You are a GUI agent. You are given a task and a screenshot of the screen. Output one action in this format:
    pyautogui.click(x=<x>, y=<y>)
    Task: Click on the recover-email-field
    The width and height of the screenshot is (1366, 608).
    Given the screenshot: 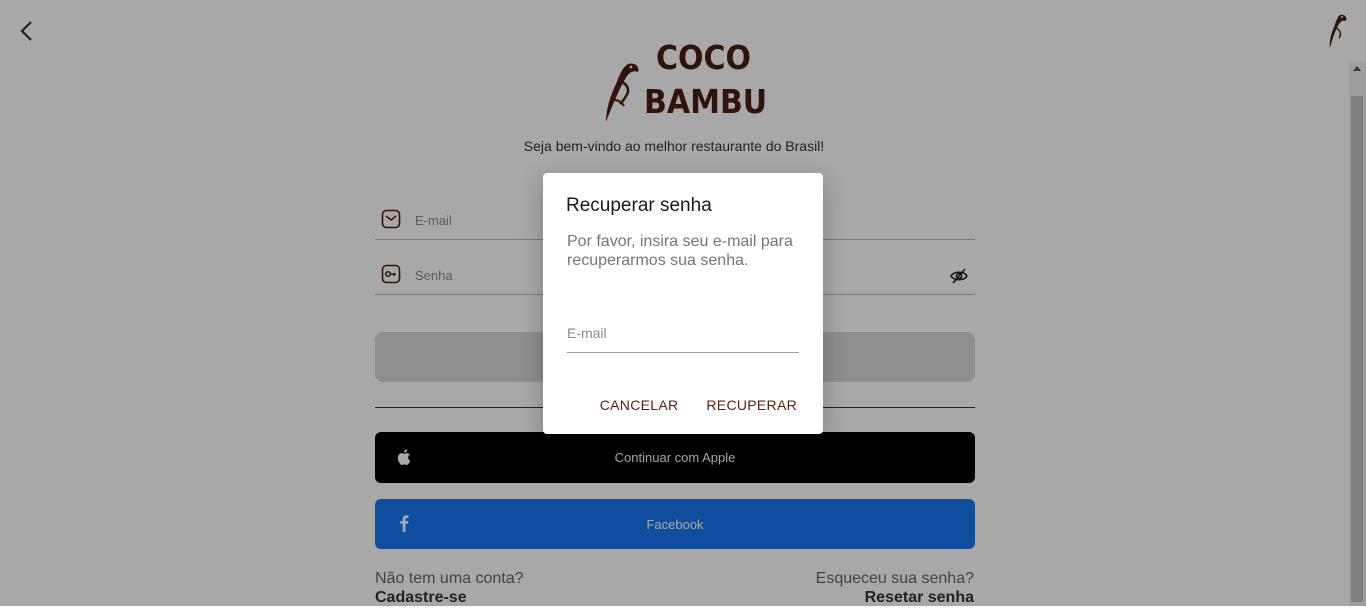 What is the action you would take?
    pyautogui.click(x=683, y=337)
    